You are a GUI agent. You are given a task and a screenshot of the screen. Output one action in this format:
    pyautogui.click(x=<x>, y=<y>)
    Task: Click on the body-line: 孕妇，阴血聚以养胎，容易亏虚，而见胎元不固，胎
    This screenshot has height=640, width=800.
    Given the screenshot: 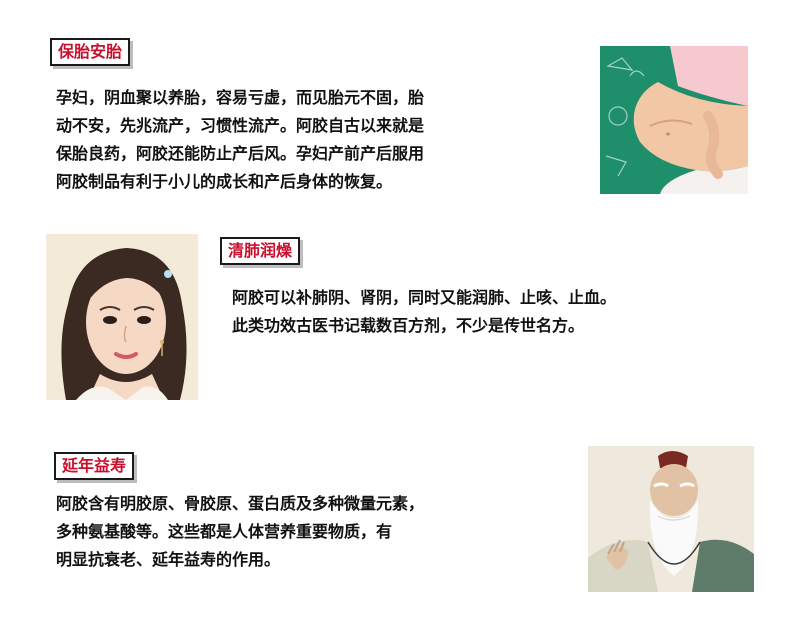 What is the action you would take?
    pyautogui.click(x=240, y=97)
    